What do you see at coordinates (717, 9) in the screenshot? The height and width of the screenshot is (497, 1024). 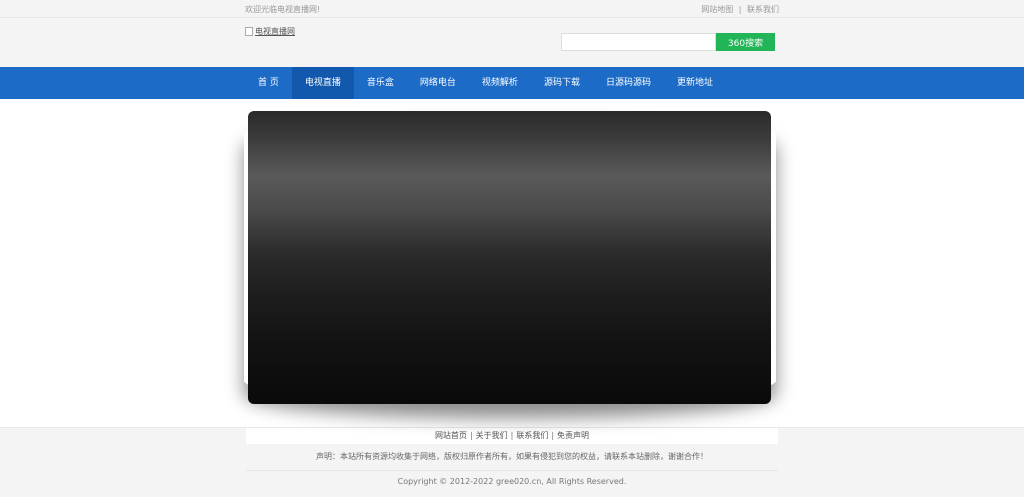 I see `sitemap-link: 网站地图` at bounding box center [717, 9].